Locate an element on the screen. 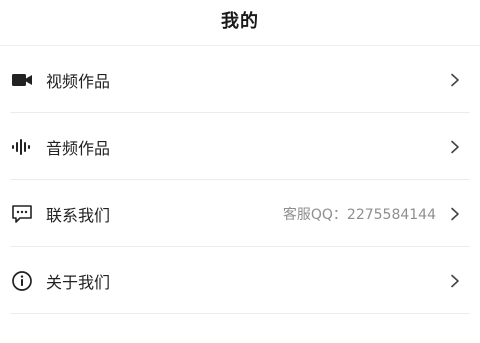  menu-item-label: 联系我们 is located at coordinates (78, 215).